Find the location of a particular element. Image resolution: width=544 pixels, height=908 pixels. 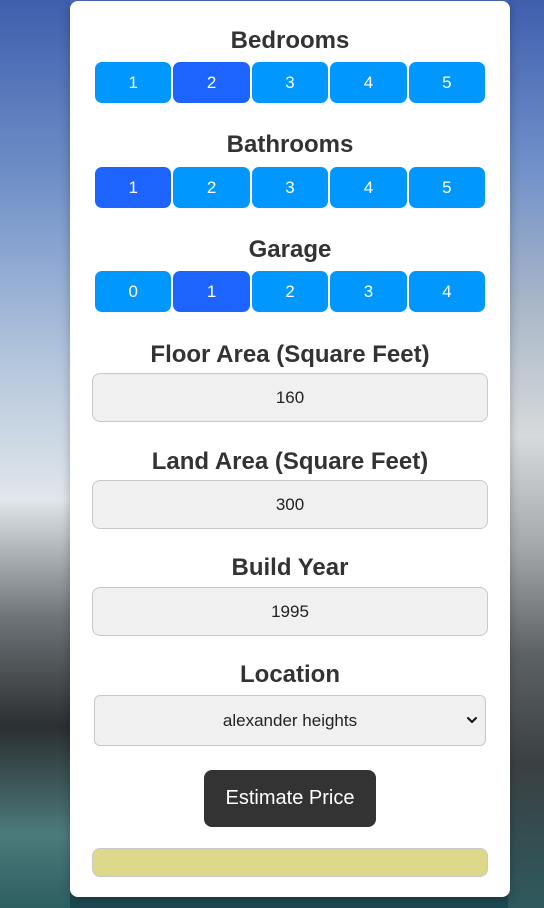

build-year-heading: Build Year is located at coordinates (290, 567).